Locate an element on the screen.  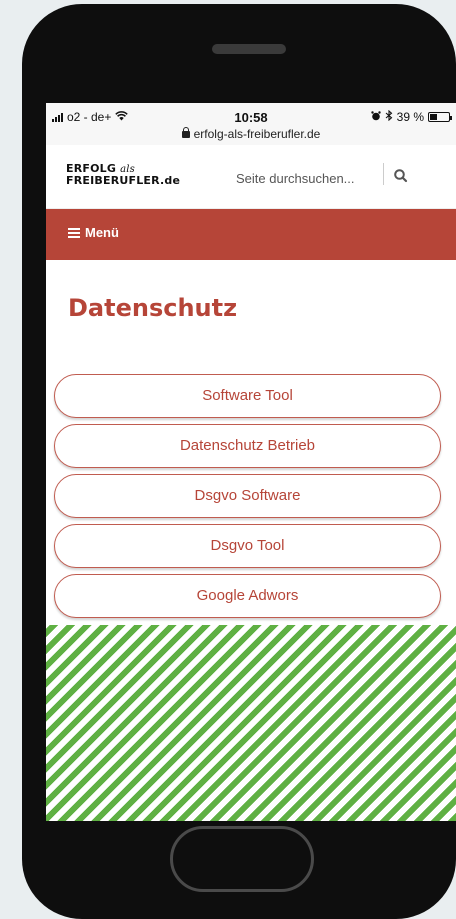
status-right: 39 % is located at coordinates (411, 116).